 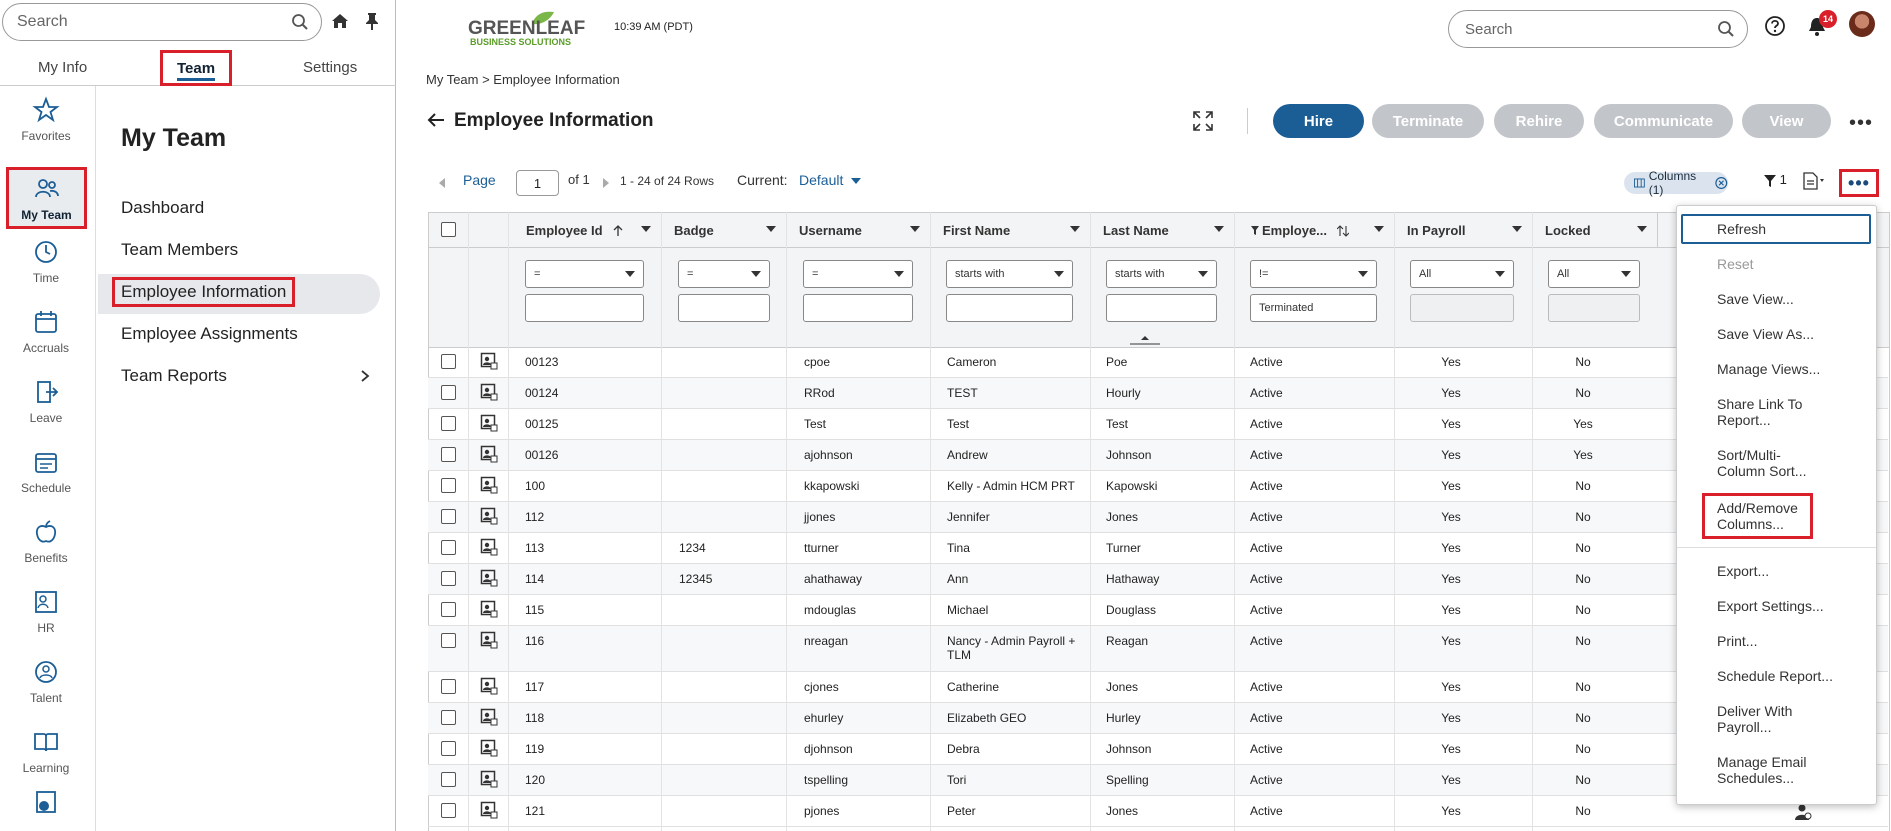 I want to click on table-row: 118 ehurley Elizabeth GEO Hurley Active Yes No, so click(x=1158, y=718).